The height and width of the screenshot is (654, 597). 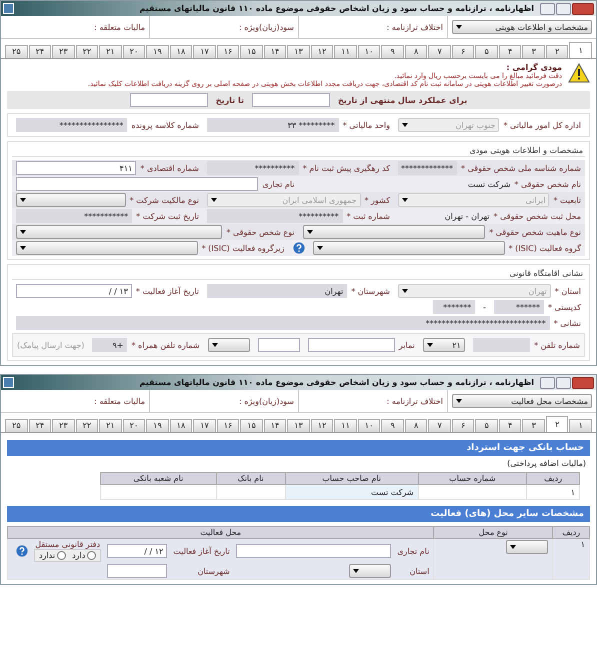 What do you see at coordinates (521, 168) in the screenshot?
I see `field-label: شماره شناسه ملی شخص حقوقی *` at bounding box center [521, 168].